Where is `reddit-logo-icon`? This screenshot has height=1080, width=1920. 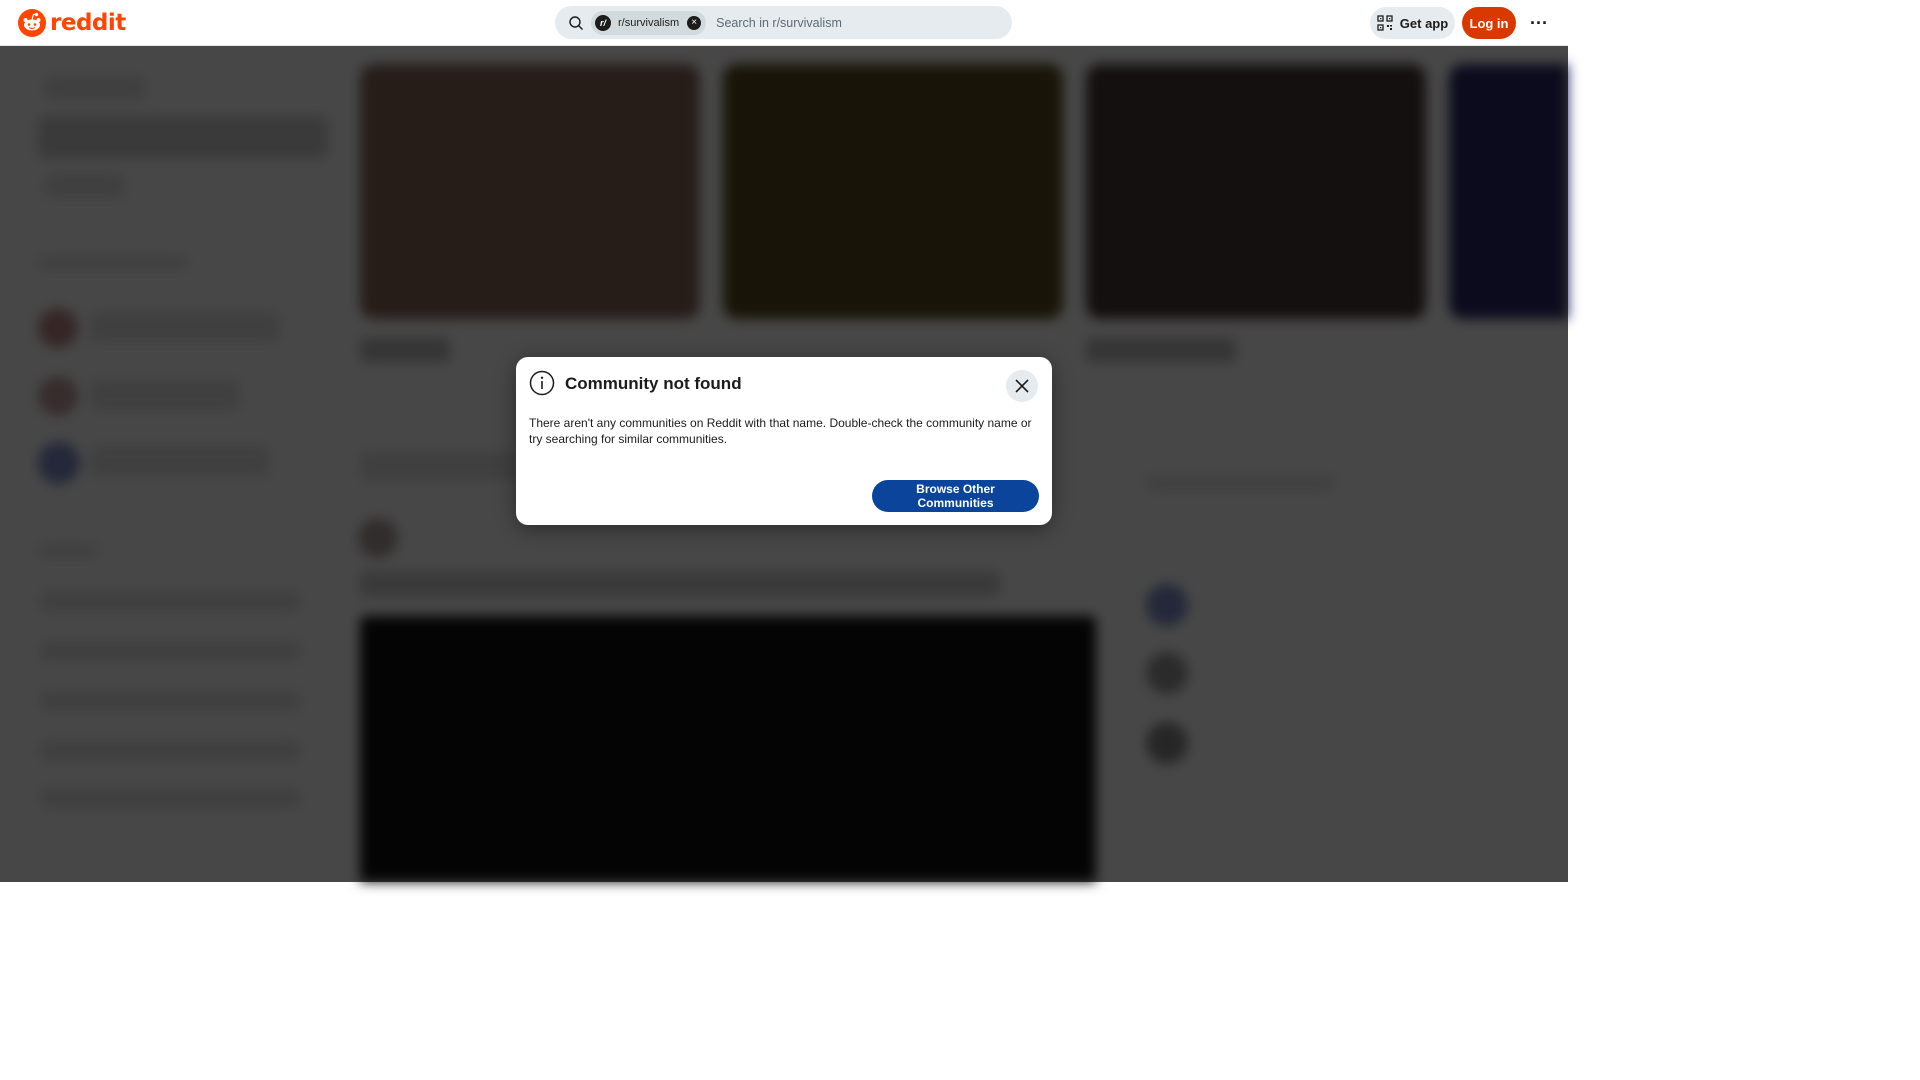 reddit-logo-icon is located at coordinates (32, 23).